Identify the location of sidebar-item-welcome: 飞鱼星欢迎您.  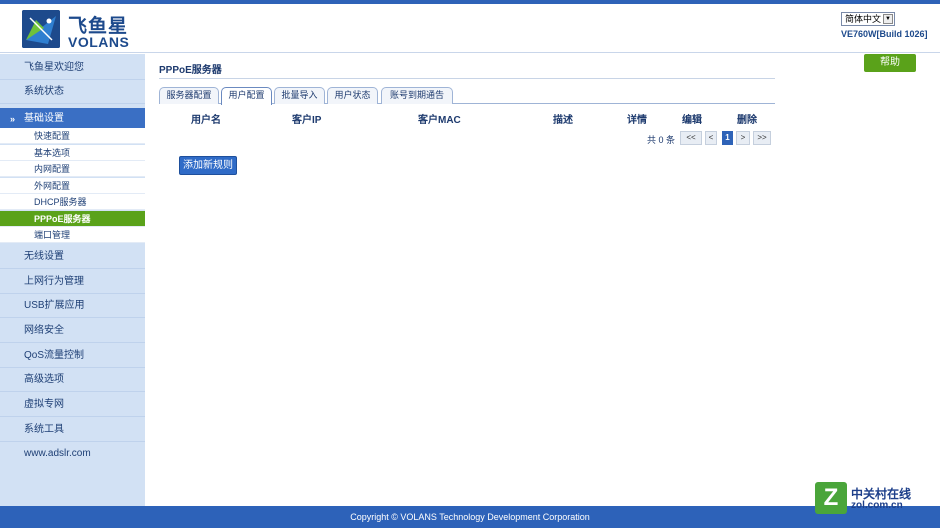
(72, 68).